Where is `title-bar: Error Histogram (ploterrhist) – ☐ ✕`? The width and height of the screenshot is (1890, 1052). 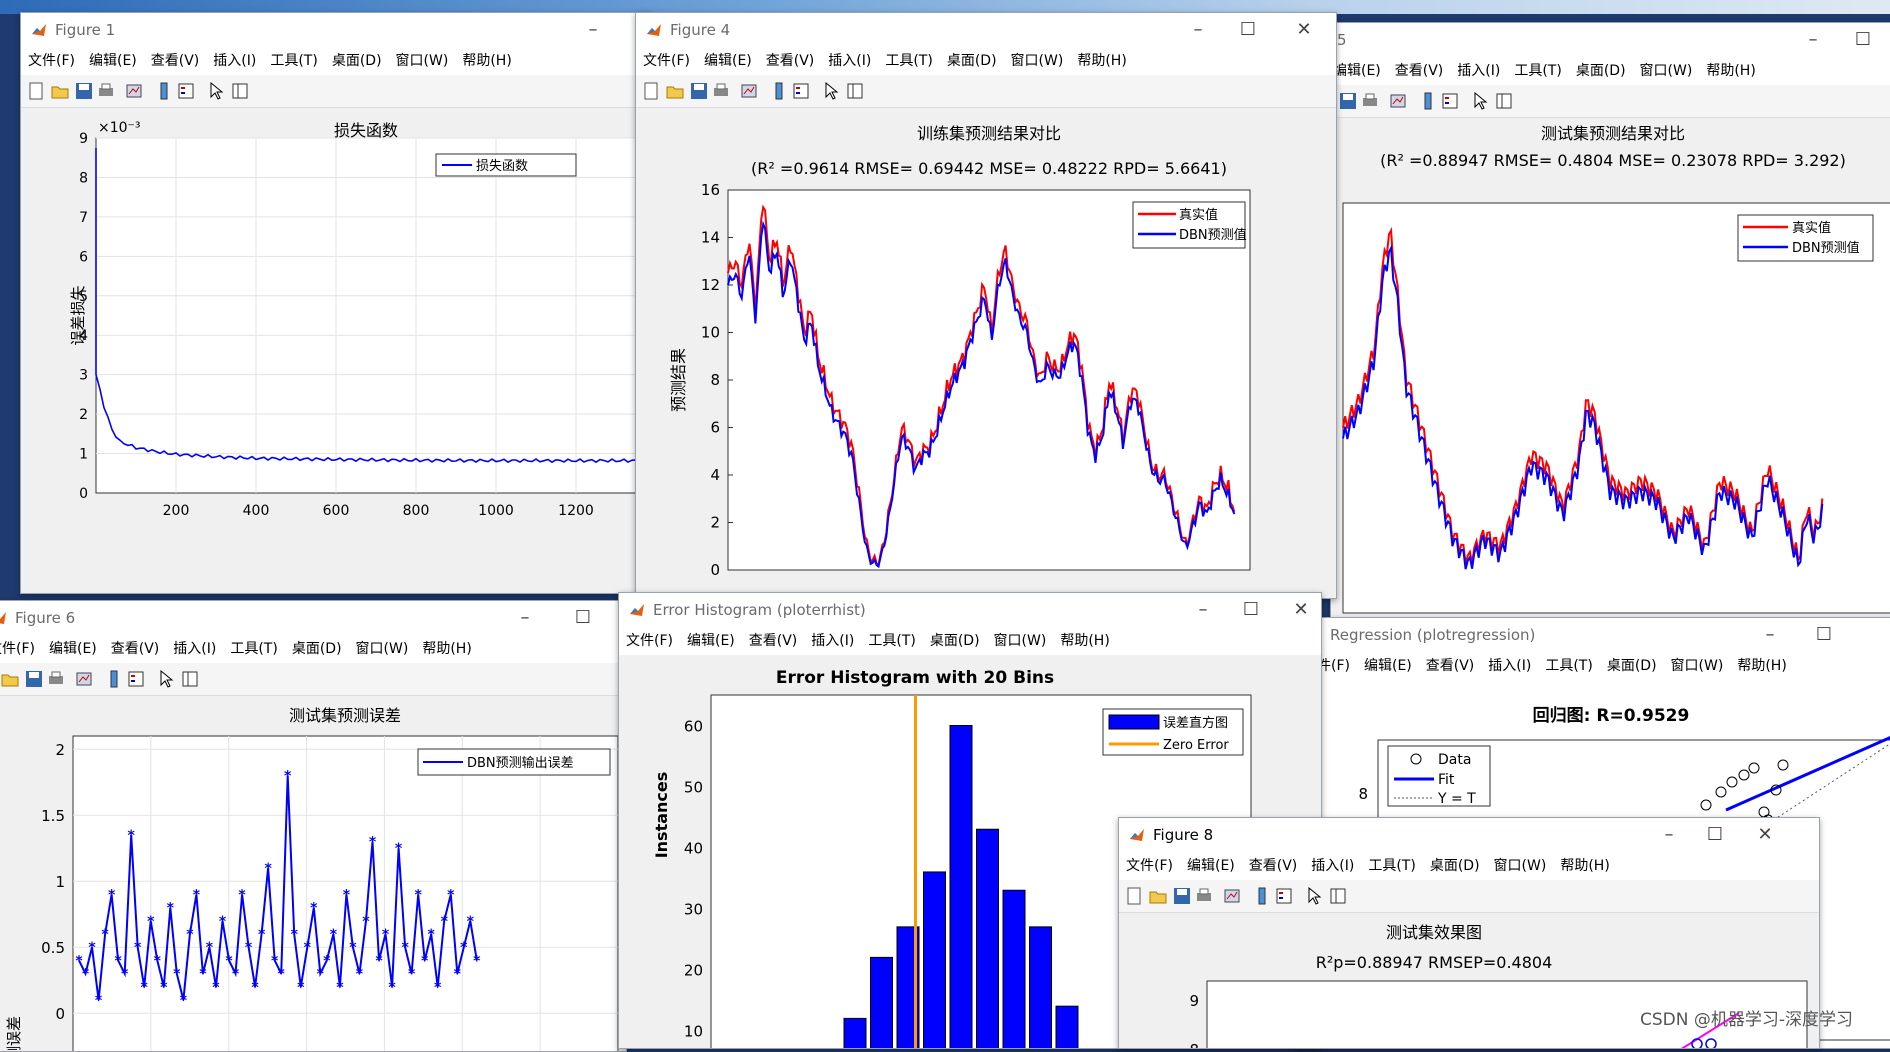
title-bar: Error Histogram (ploterrhist) – ☐ ✕ is located at coordinates (970, 610).